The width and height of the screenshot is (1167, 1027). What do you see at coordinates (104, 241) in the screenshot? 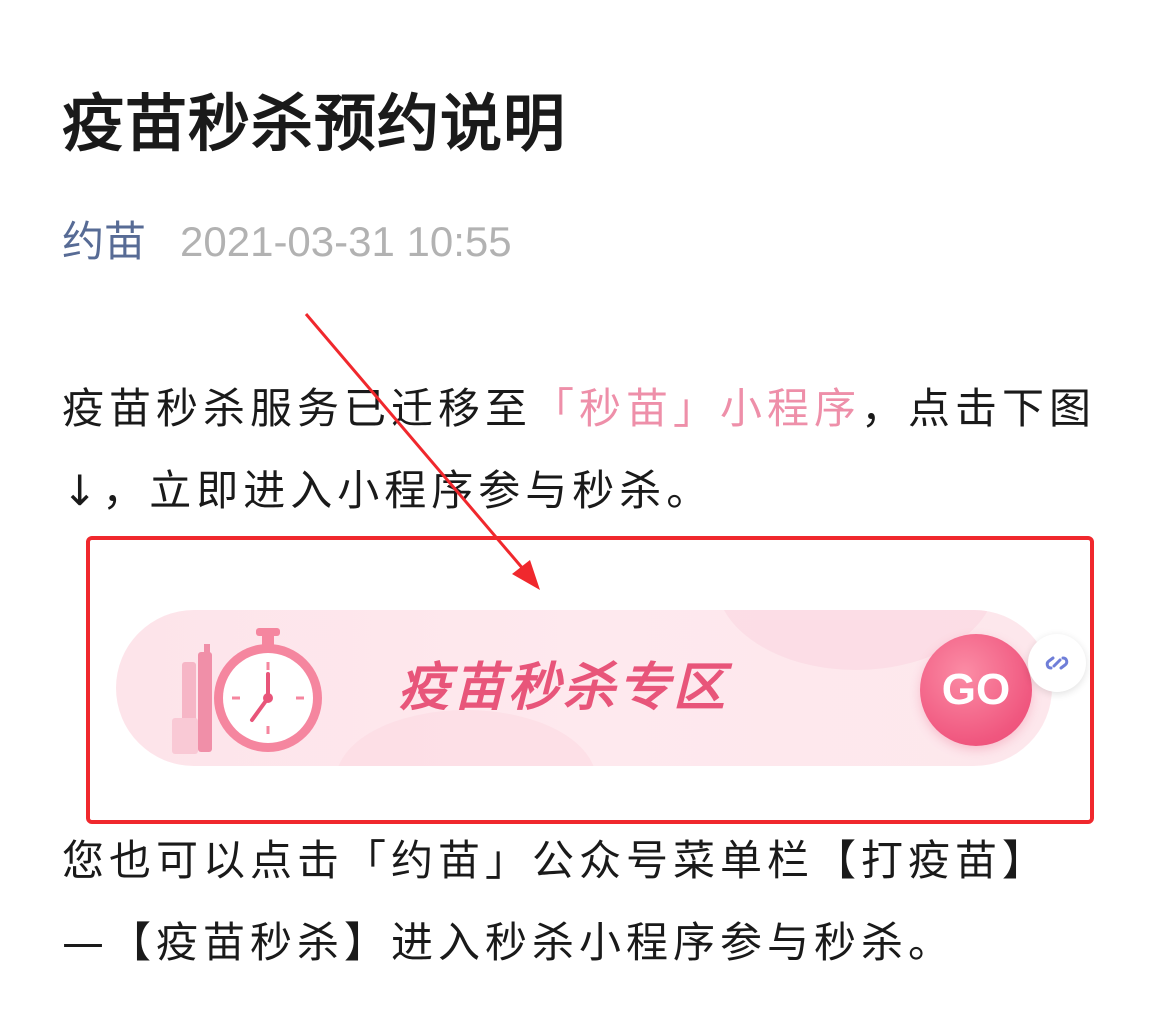
I see `author-link: 约苗` at bounding box center [104, 241].